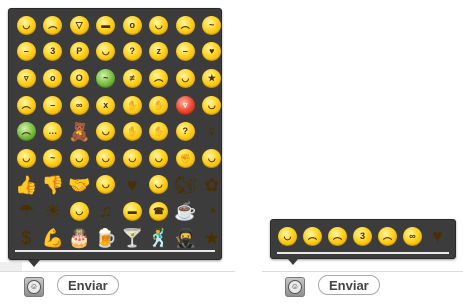  I want to click on heart-icon: ♥, so click(437, 236).